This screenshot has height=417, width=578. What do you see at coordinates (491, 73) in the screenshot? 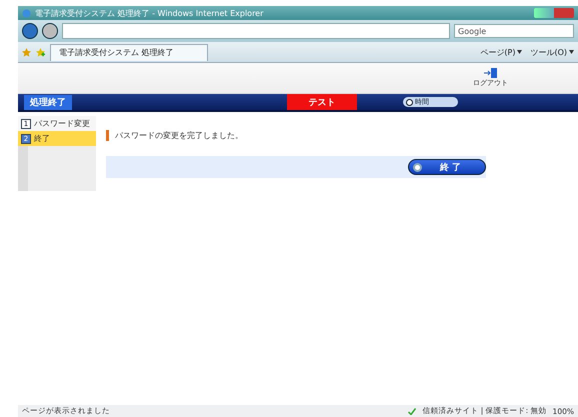
I see `door-icon` at bounding box center [491, 73].